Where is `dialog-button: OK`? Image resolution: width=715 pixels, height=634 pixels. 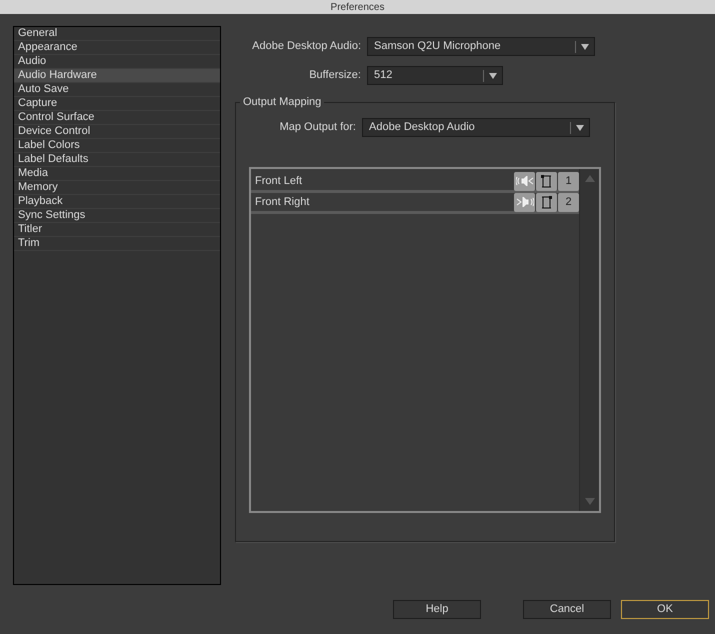 dialog-button: OK is located at coordinates (665, 609).